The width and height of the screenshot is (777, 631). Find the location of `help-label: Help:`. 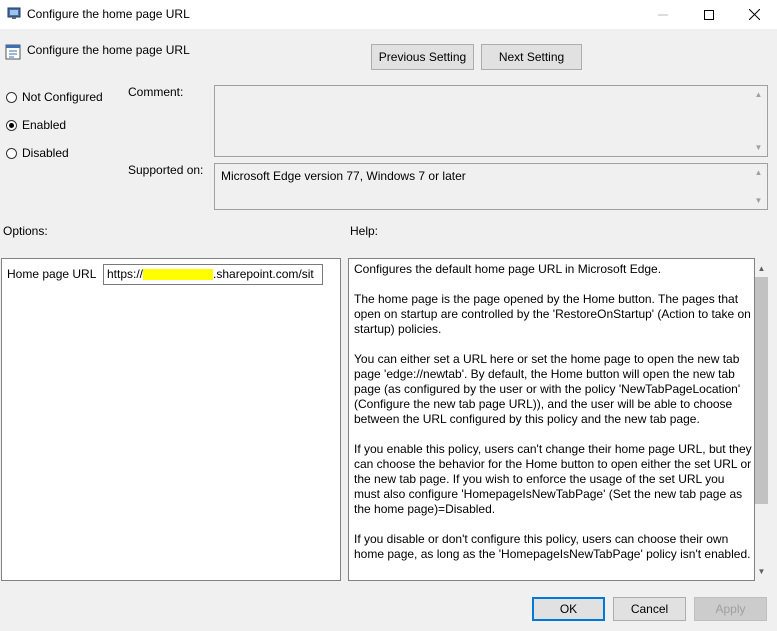

help-label: Help: is located at coordinates (364, 231).